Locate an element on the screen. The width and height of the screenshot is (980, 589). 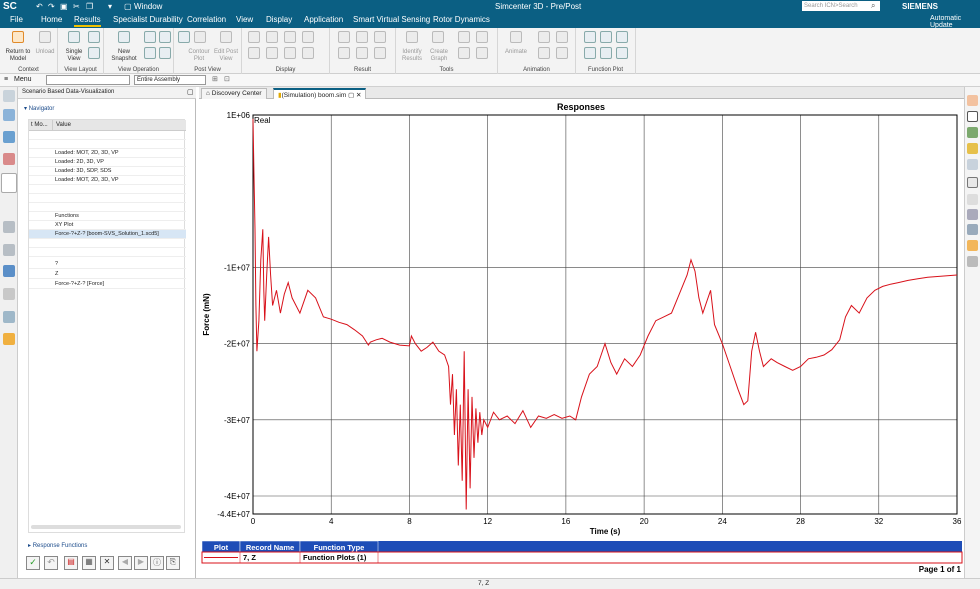
create-graph-icon is located at coordinates (438, 37).